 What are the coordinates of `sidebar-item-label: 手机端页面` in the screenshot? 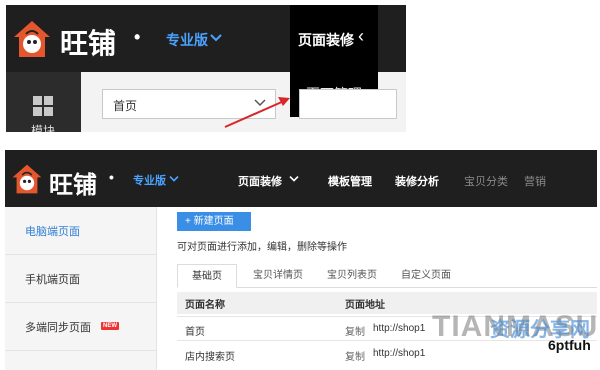 It's located at (52, 280).